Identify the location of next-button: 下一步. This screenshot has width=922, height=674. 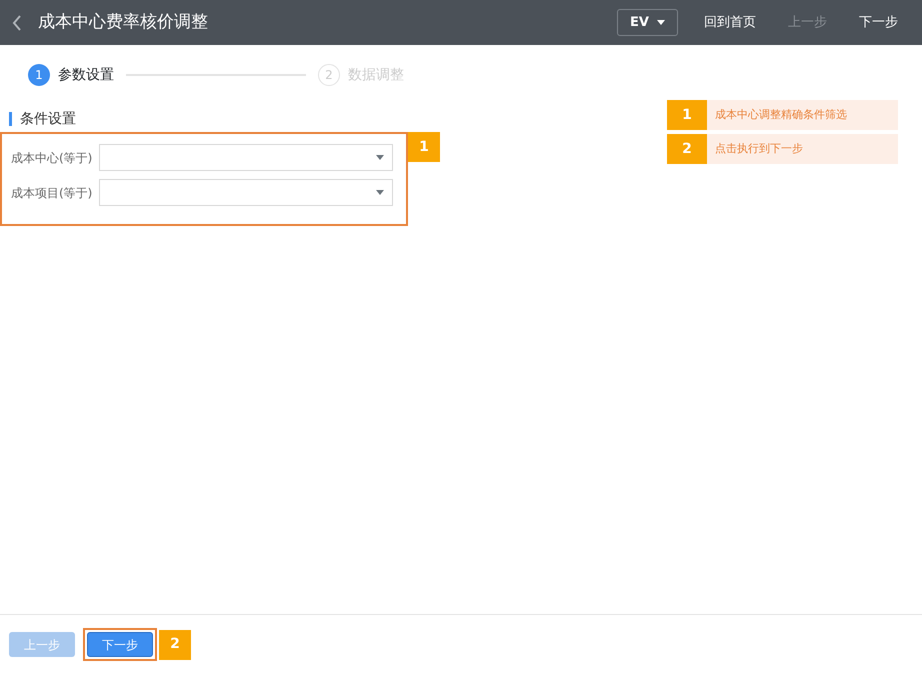
(120, 644).